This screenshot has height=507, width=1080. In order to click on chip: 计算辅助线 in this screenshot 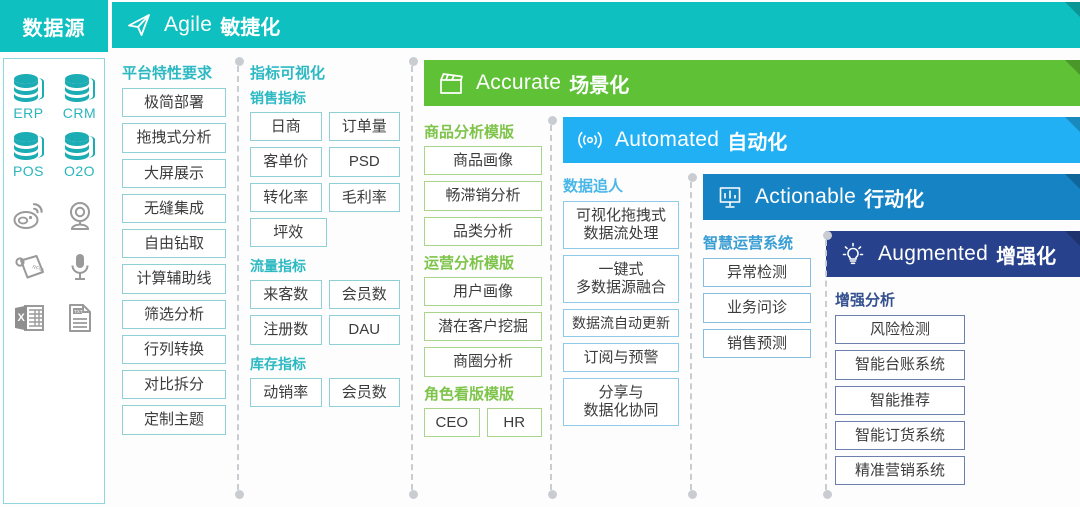, I will do `click(174, 279)`.